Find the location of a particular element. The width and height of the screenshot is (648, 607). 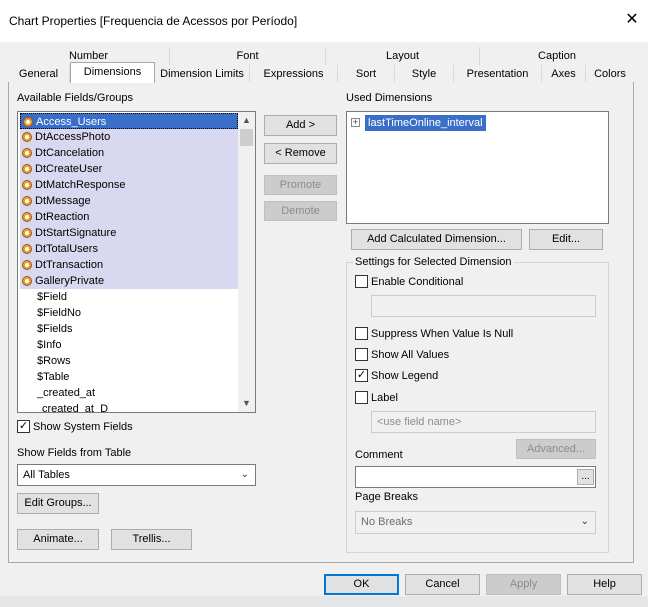

tab-expressions: Expressions is located at coordinates (294, 74).